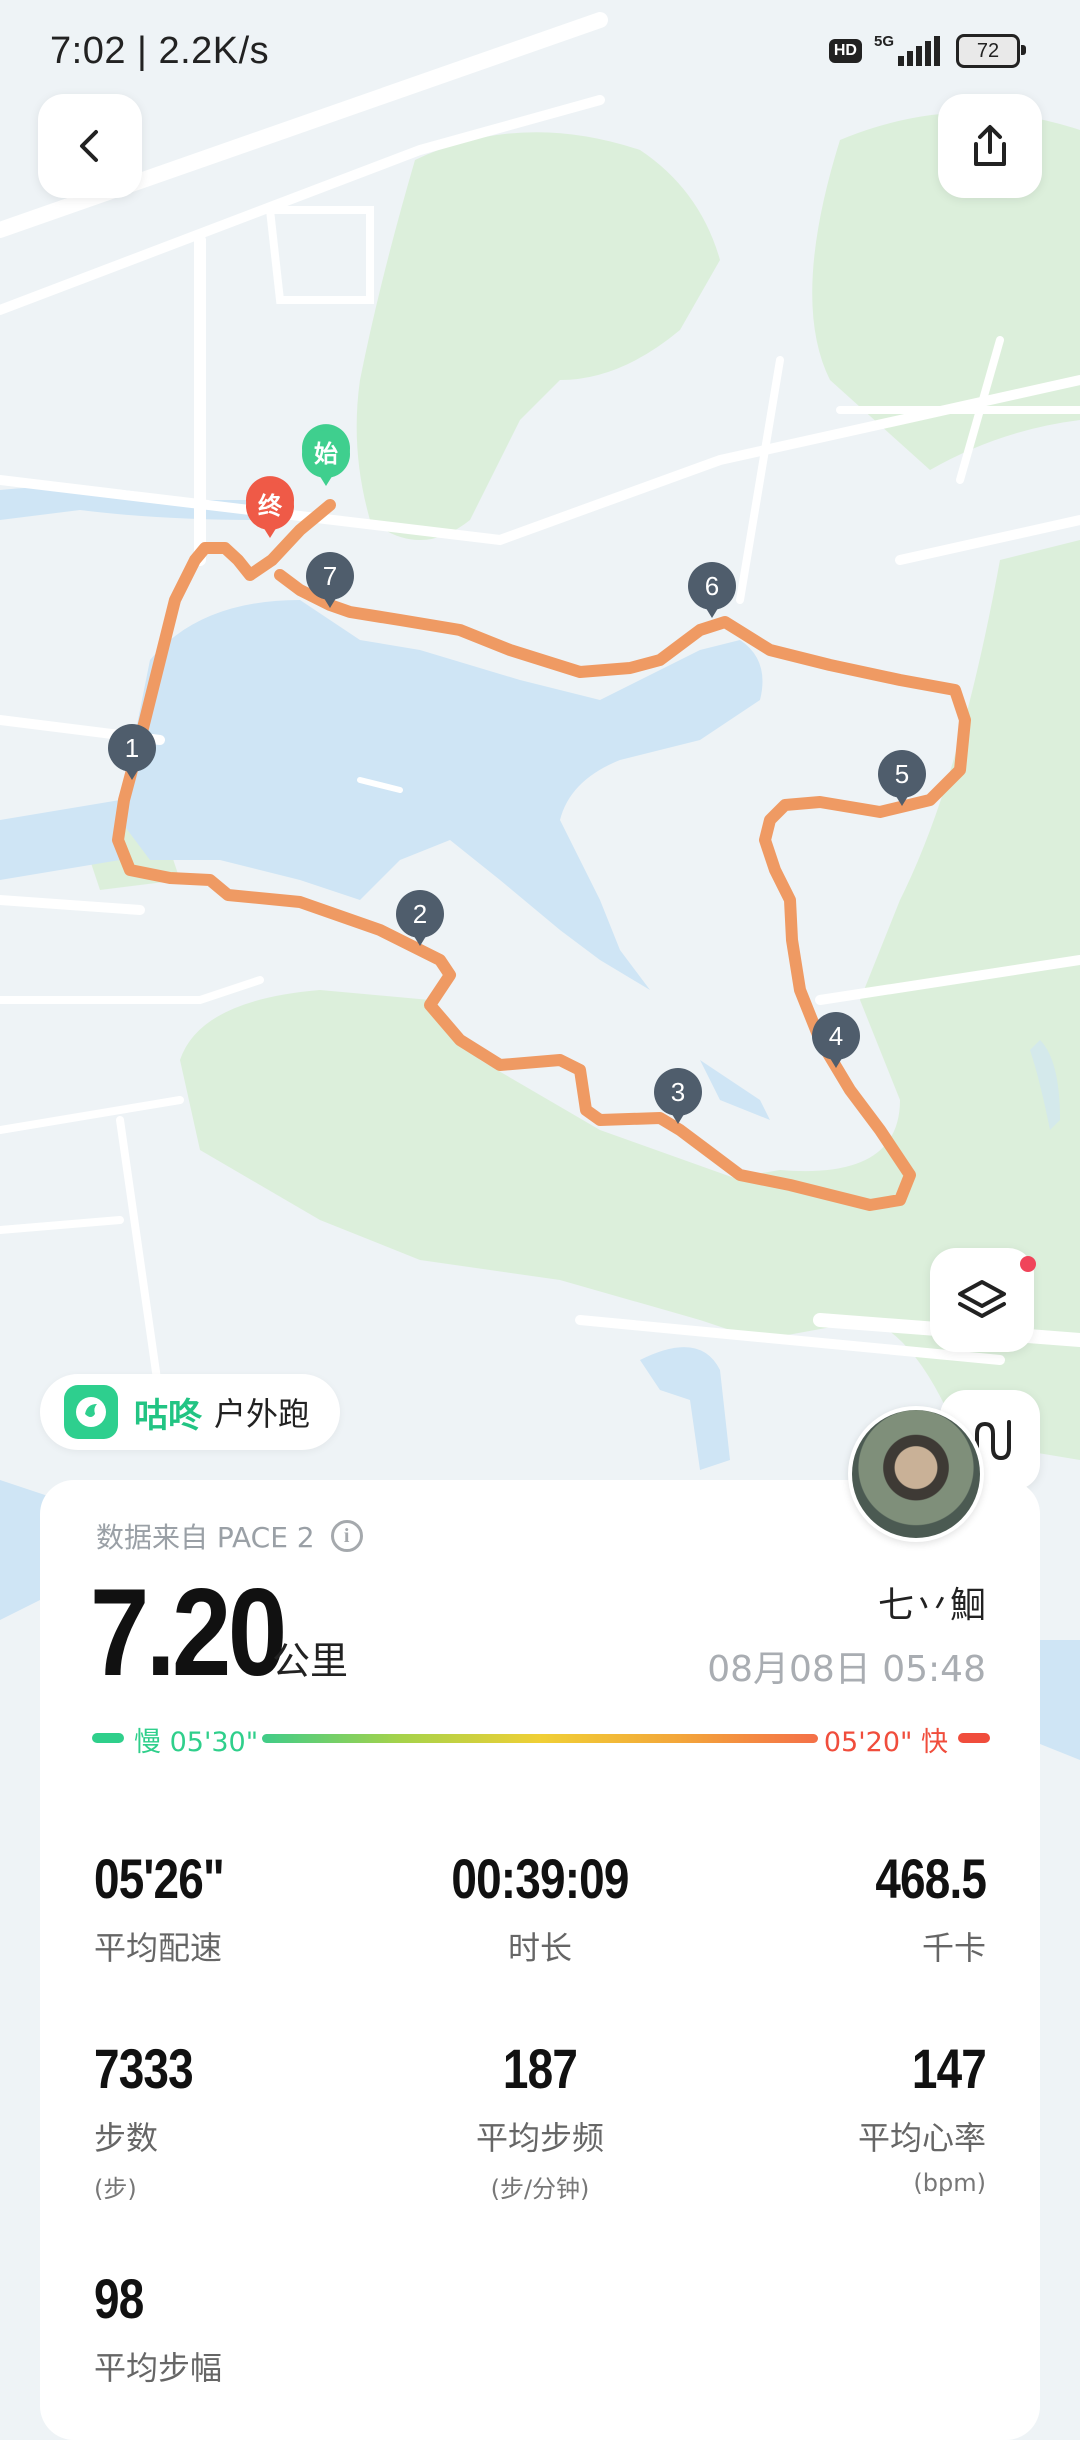  I want to click on metric-duration: 00:39:09 时长, so click(540, 1907).